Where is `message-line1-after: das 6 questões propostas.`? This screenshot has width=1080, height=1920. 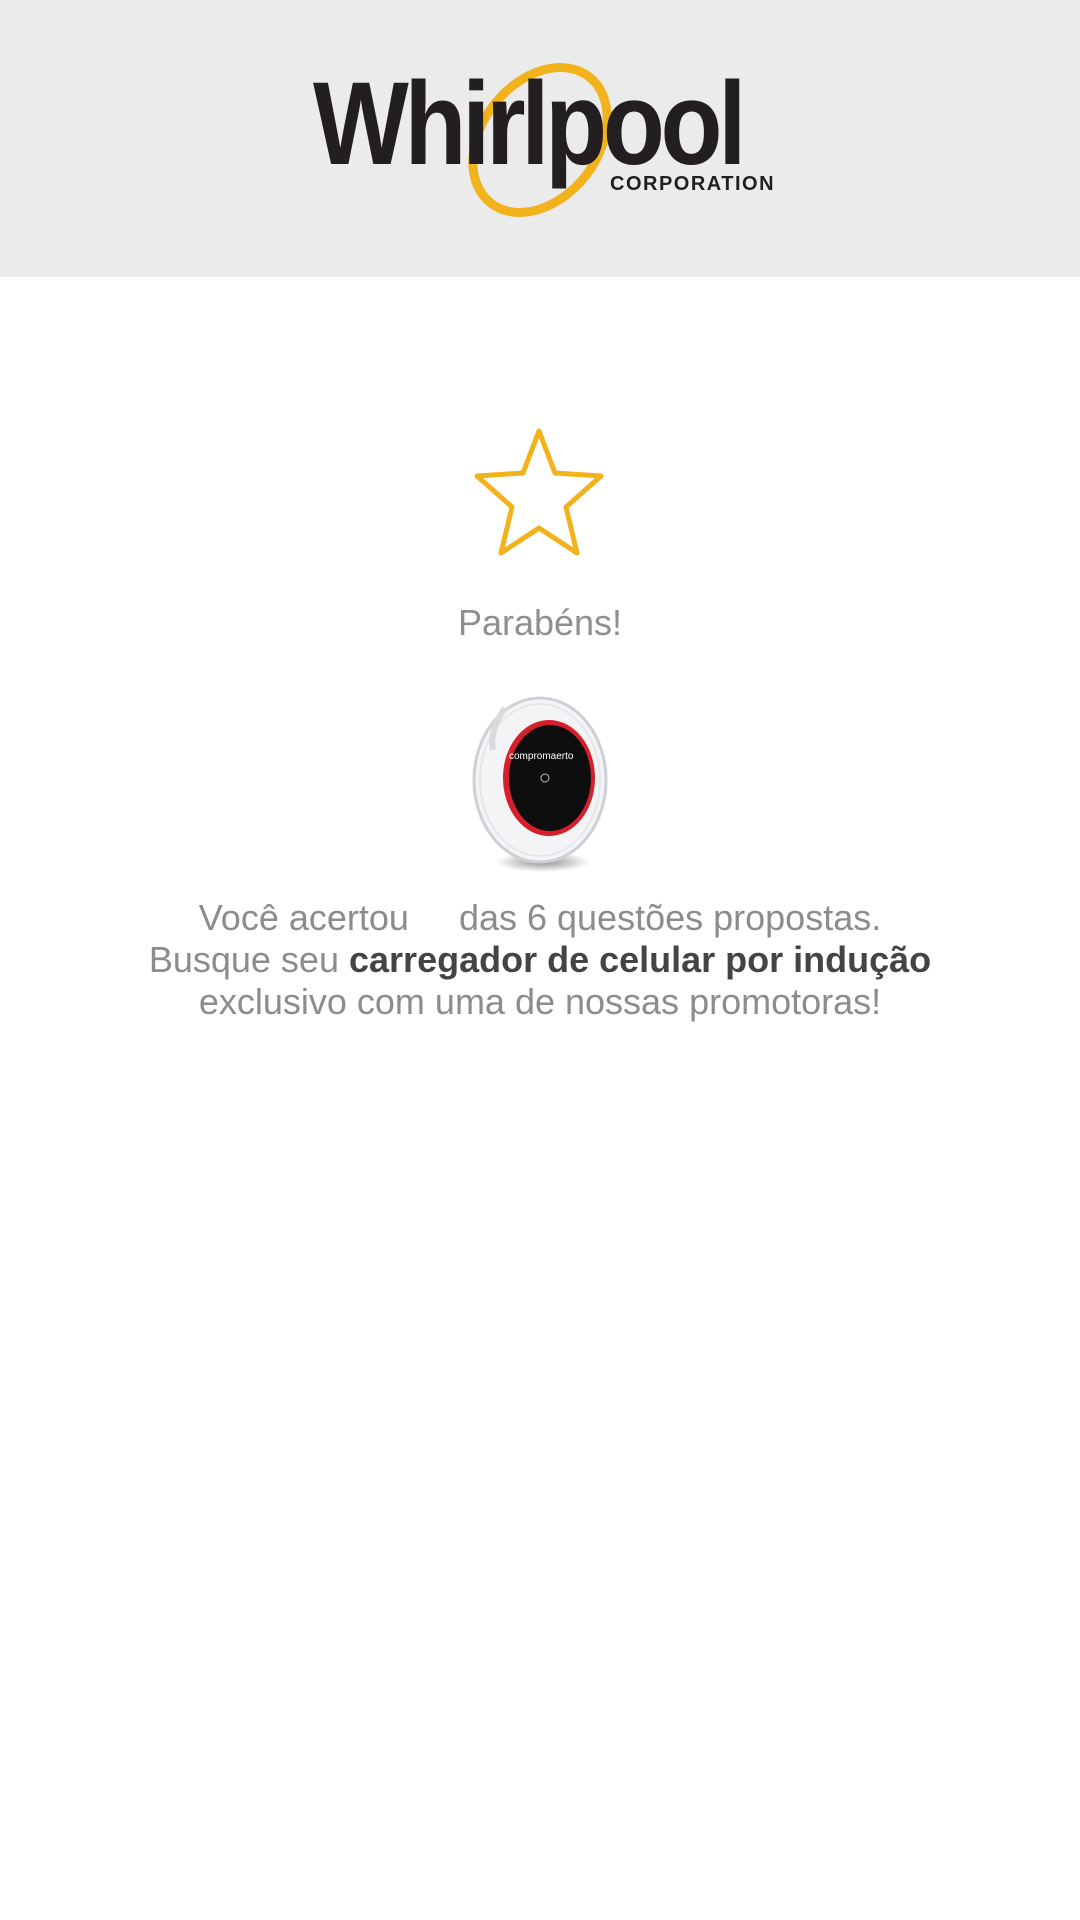 message-line1-after: das 6 questões propostas. is located at coordinates (670, 917).